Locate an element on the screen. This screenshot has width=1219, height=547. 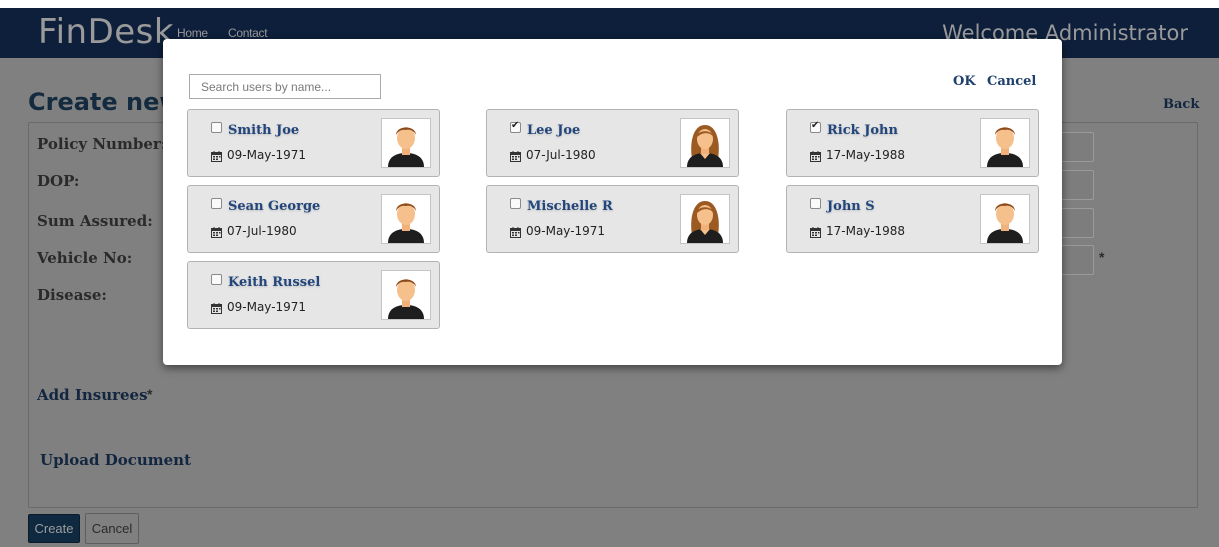
vehicle-no-input is located at coordinates (1077, 260).